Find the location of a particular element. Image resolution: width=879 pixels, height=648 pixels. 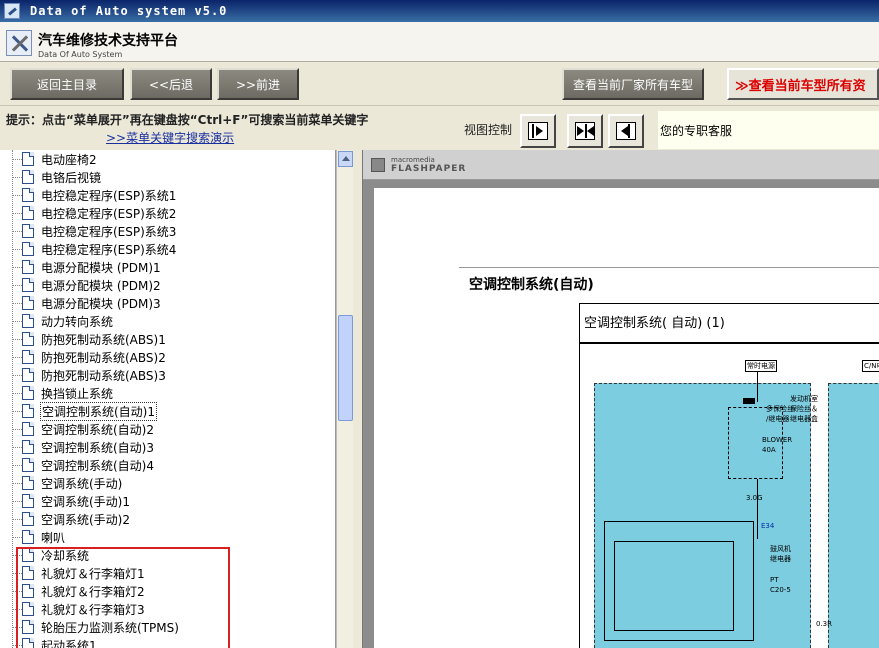

tree-scrollbar is located at coordinates (344, 399).